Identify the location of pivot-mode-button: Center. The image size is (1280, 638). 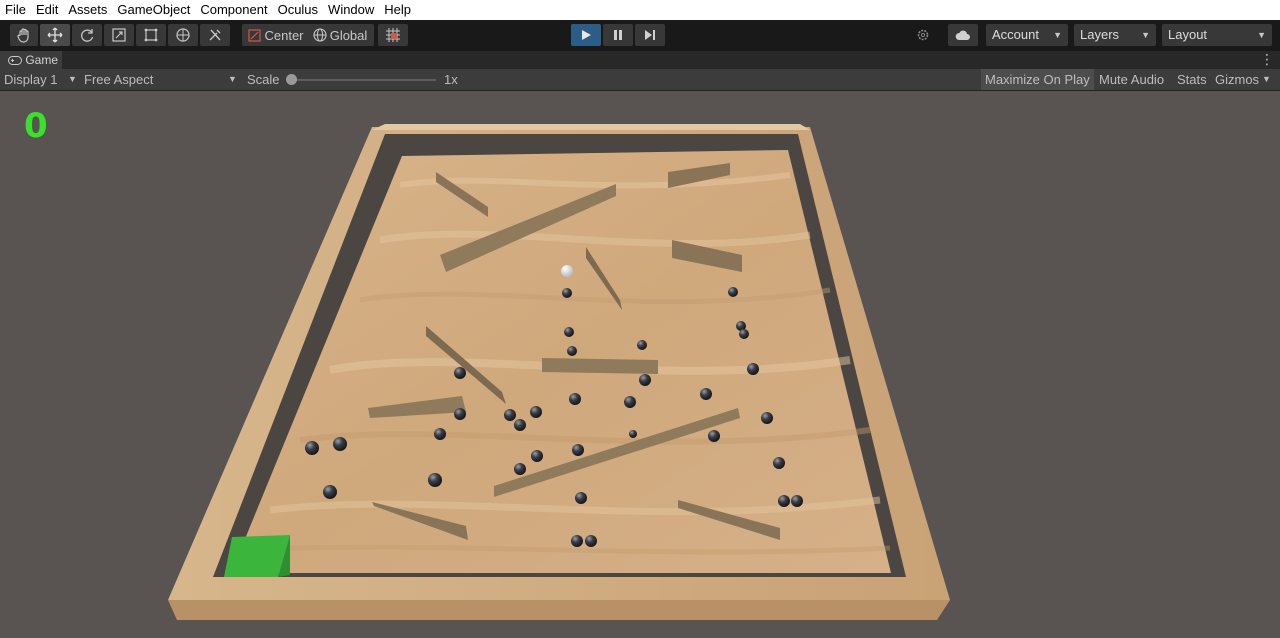
(276, 35).